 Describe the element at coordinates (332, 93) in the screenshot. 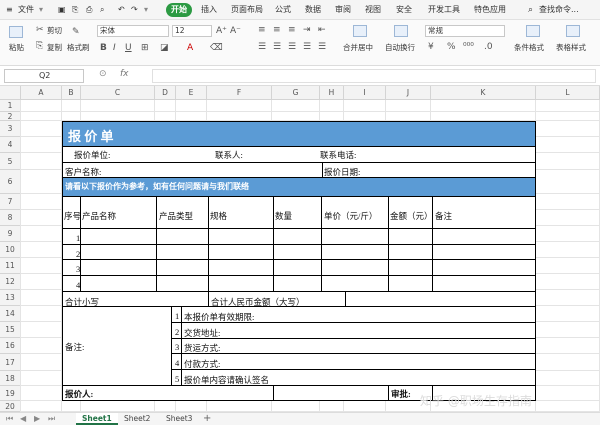

I see `column-header: H` at that location.